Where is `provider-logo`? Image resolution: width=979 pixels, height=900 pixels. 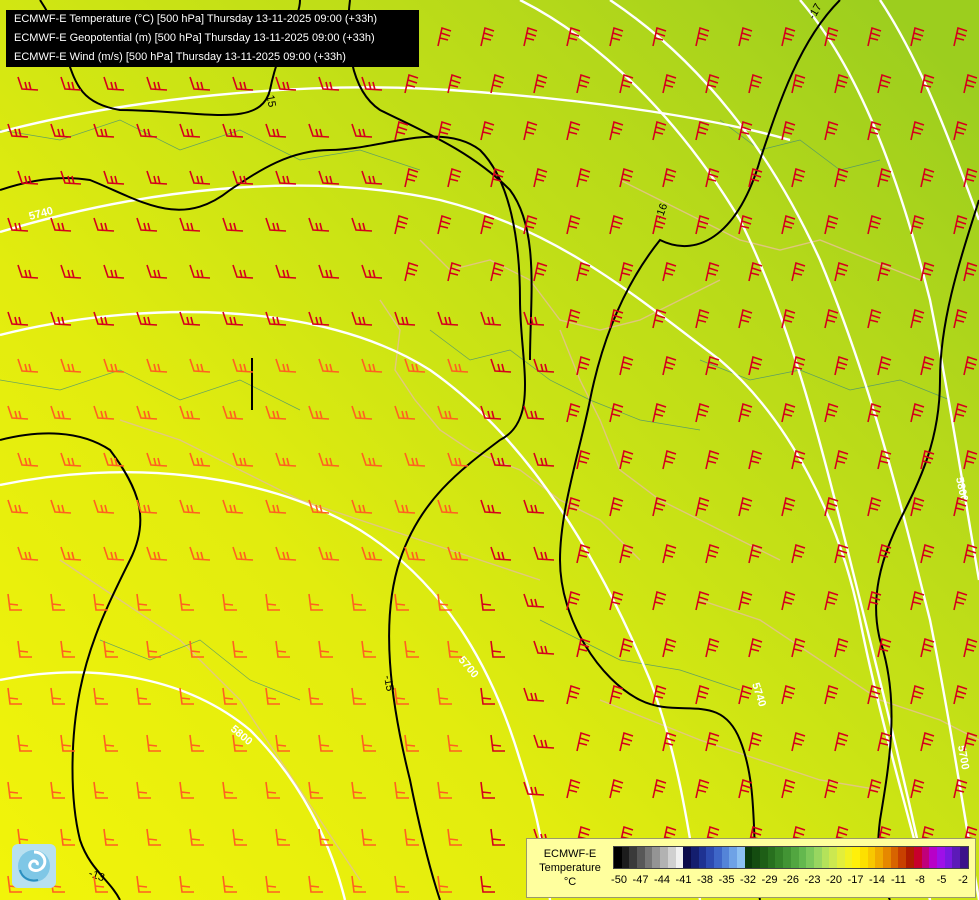
provider-logo is located at coordinates (34, 866).